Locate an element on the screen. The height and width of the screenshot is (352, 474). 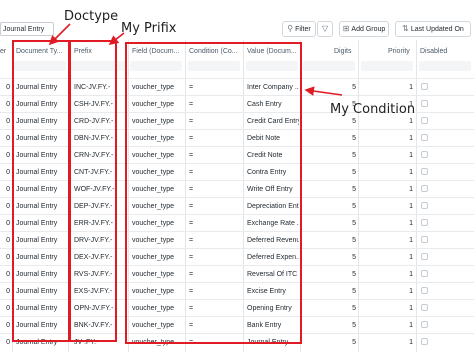
prefix-arrow is located at coordinates (116, 38).